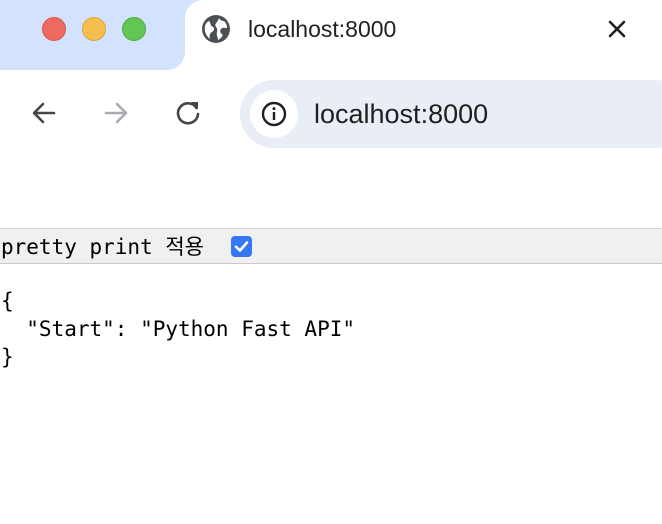  I want to click on site-info-button, so click(274, 114).